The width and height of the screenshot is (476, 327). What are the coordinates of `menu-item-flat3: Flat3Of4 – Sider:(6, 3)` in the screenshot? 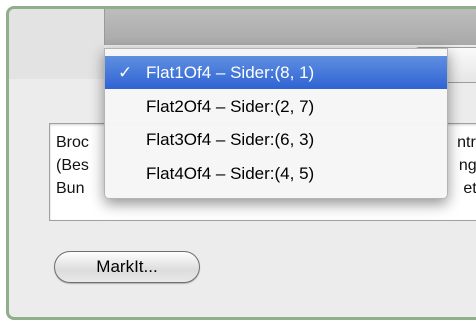 It's located at (276, 139).